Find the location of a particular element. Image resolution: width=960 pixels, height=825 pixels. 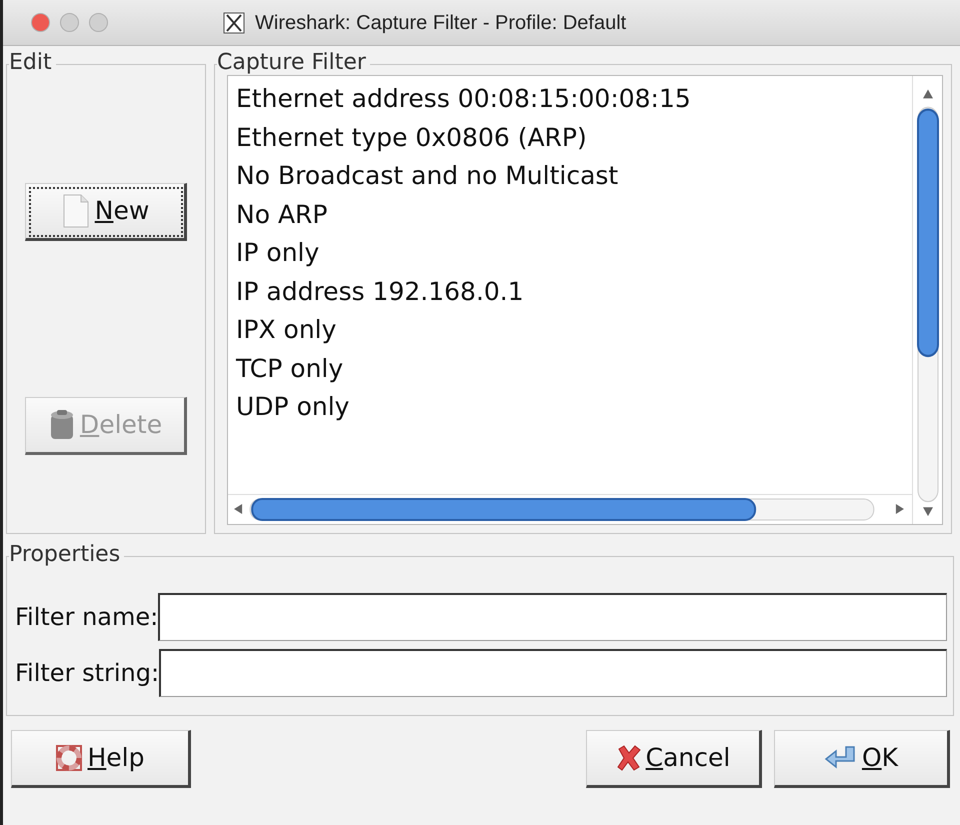

horizontal-scrollbar is located at coordinates (570, 509).